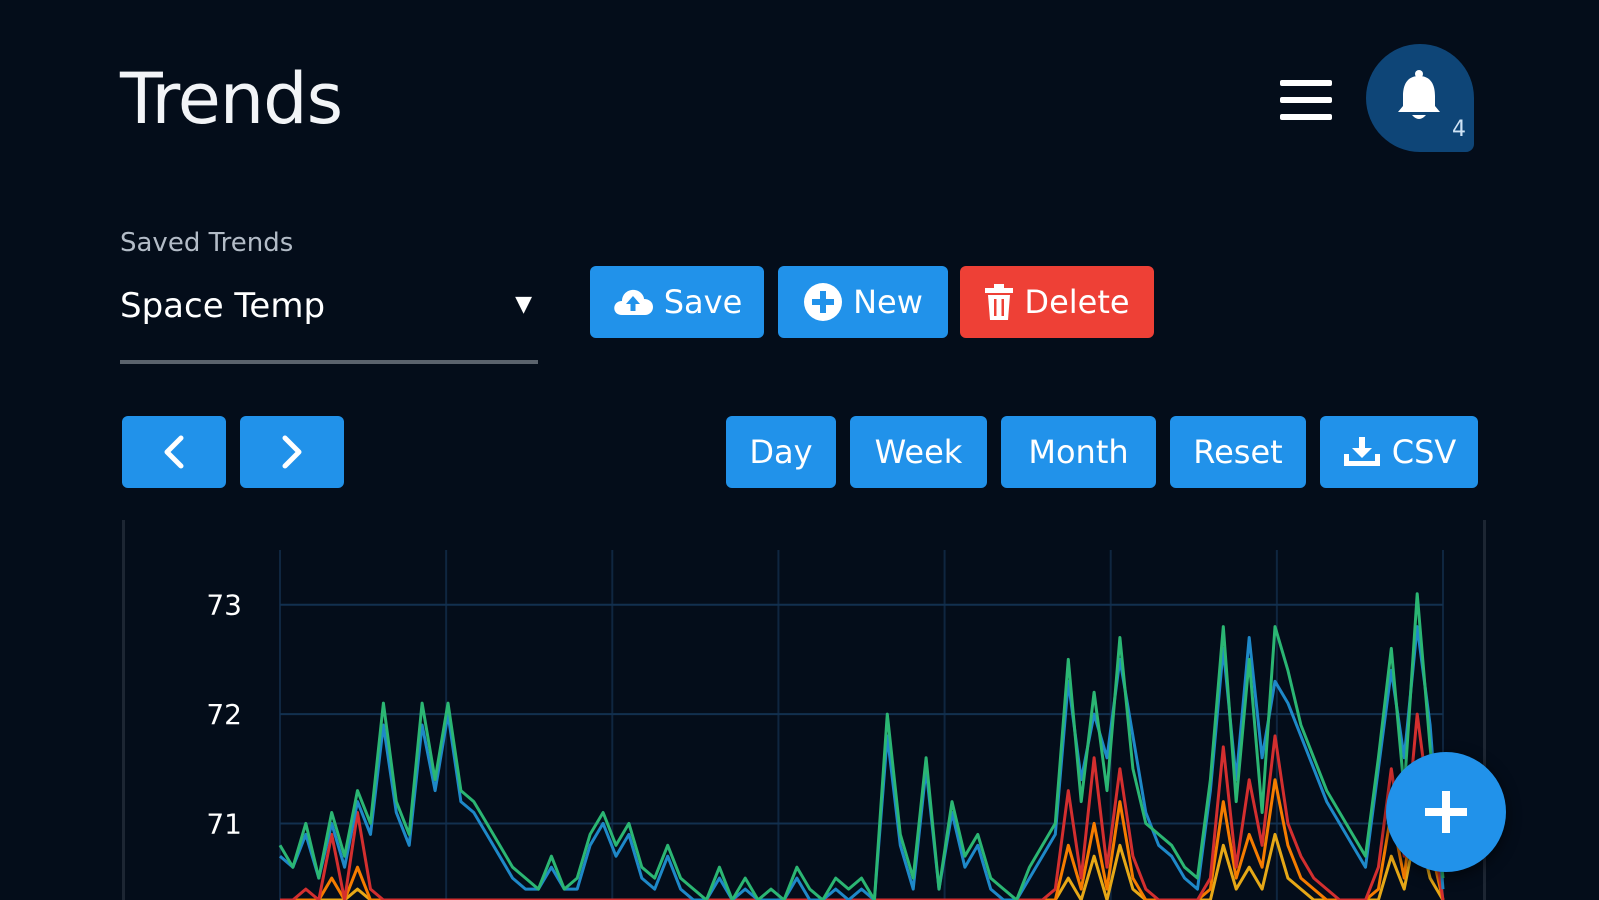 The image size is (1599, 900). I want to click on csv-button: CSV, so click(1399, 452).